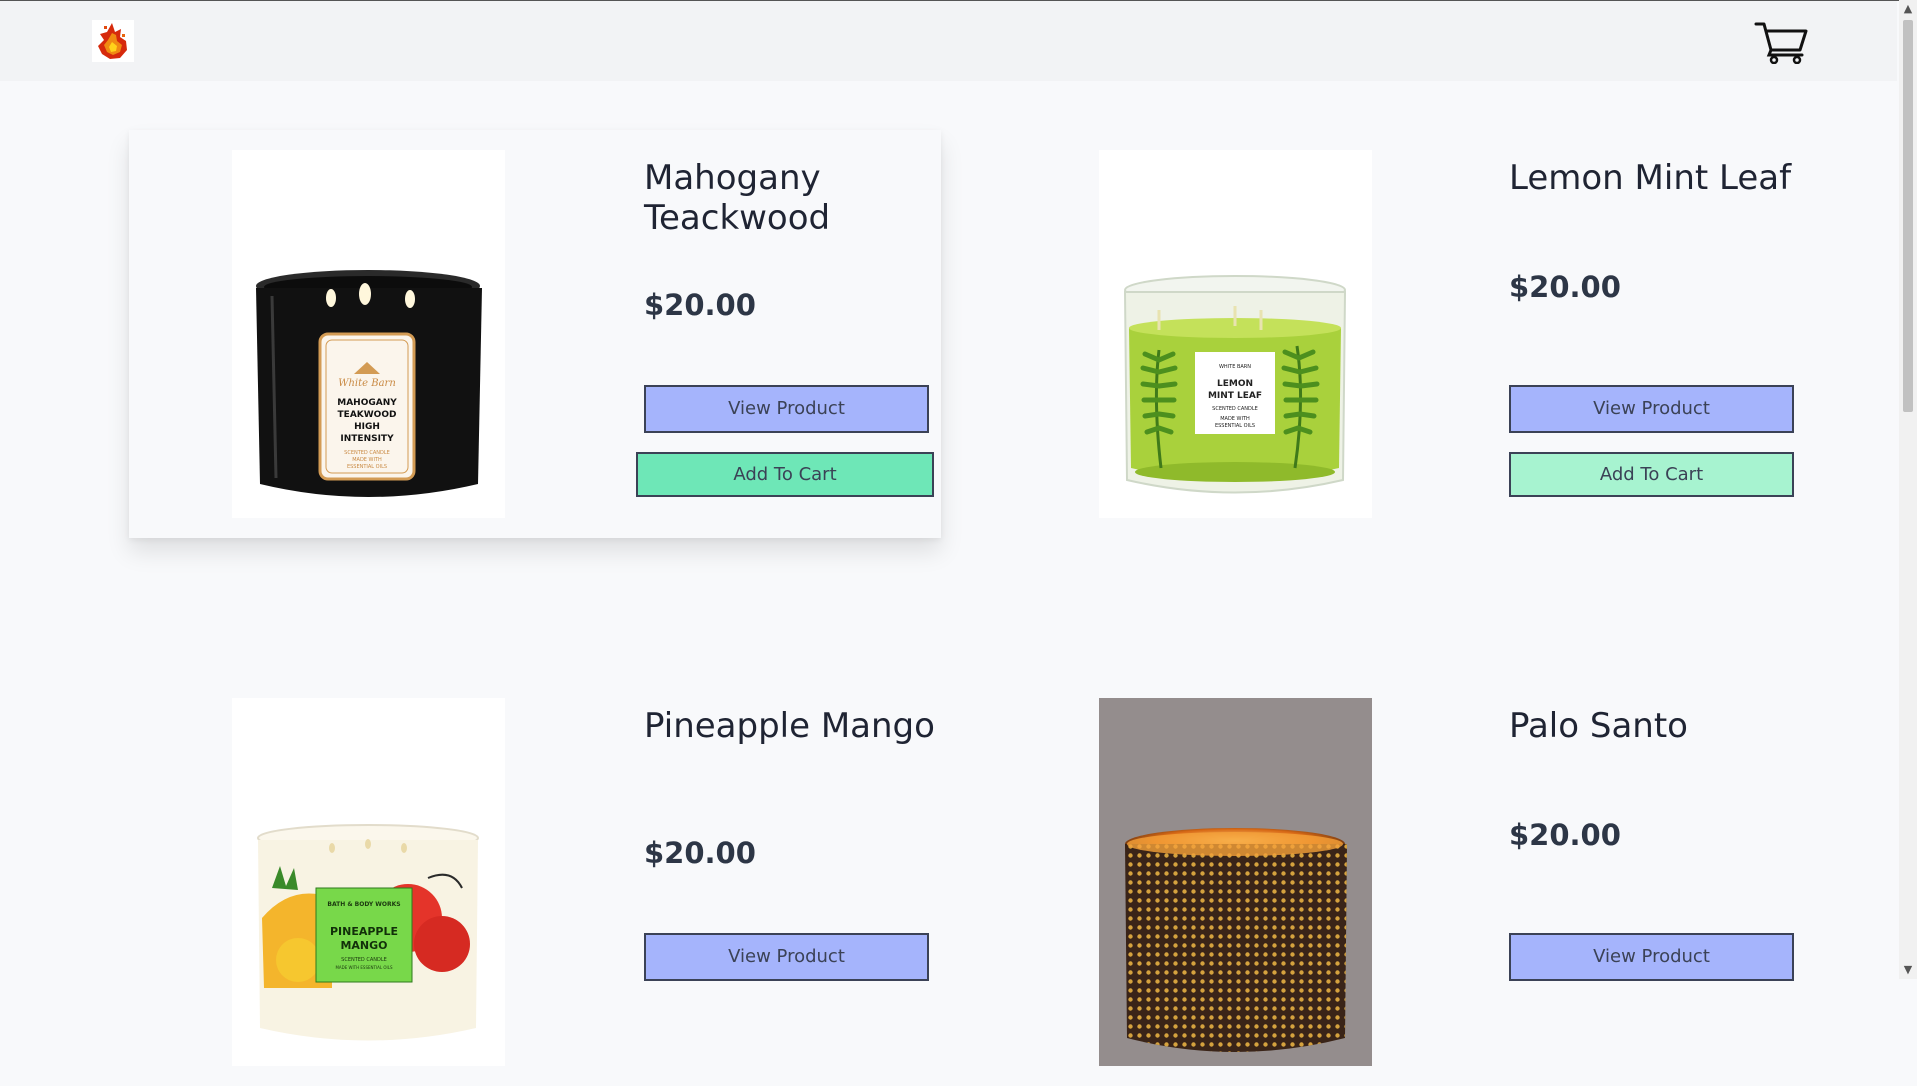 The image size is (1917, 1086). What do you see at coordinates (363, 967) in the screenshot?
I see `label-text: MADE WITH ESSENTIAL OILS` at bounding box center [363, 967].